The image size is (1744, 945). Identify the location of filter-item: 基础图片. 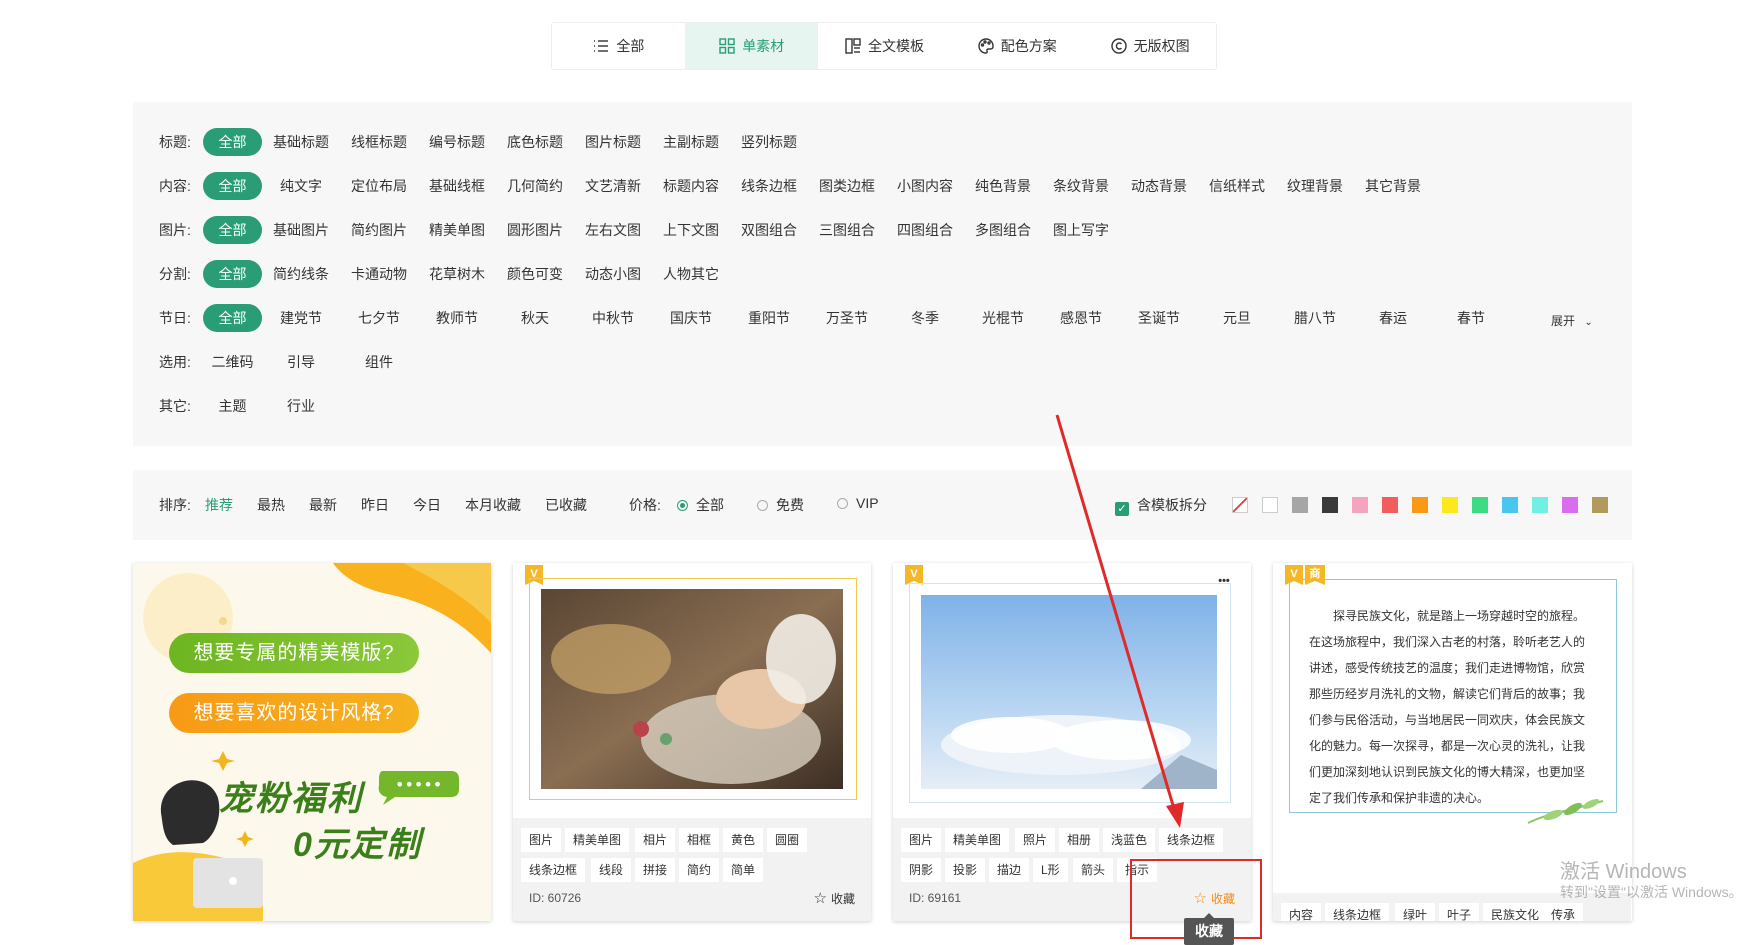
(301, 230).